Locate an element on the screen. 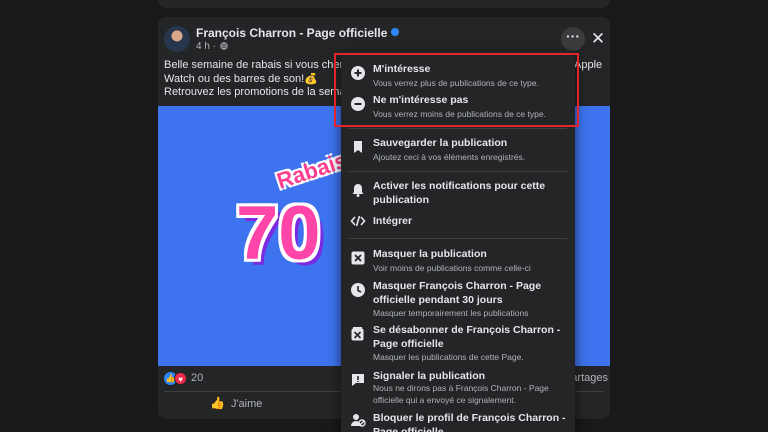  verified-badge-icon is located at coordinates (395, 32).